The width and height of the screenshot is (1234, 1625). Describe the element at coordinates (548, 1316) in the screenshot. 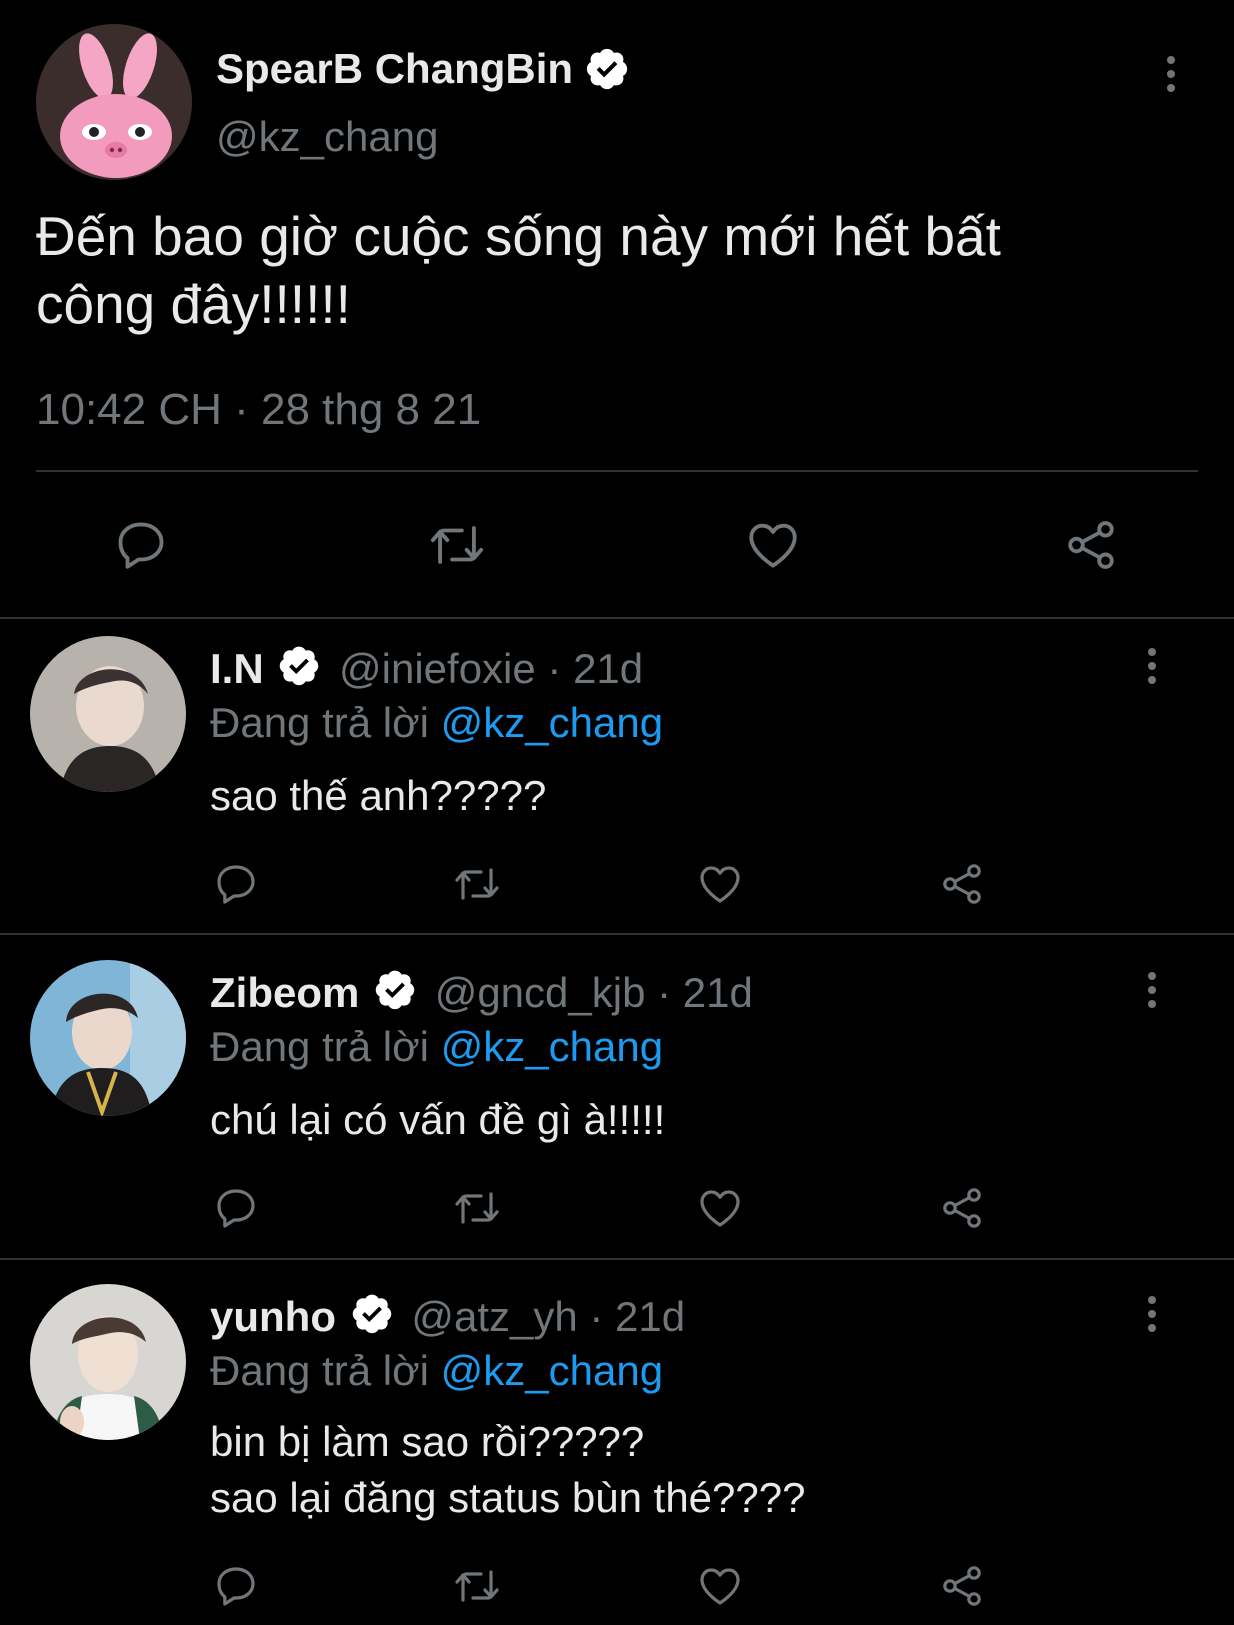

I see `reply-handle-time: @atz_yh · 21d` at that location.